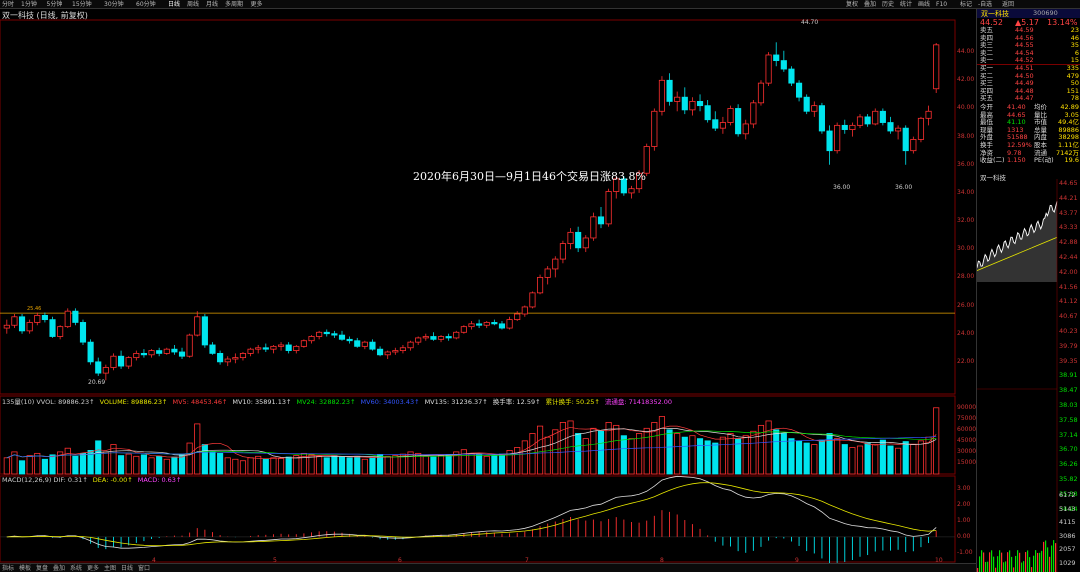 The width and height of the screenshot is (1080, 572). Describe the element at coordinates (8, 568) in the screenshot. I see `bottom-tab-0: 指标` at that location.